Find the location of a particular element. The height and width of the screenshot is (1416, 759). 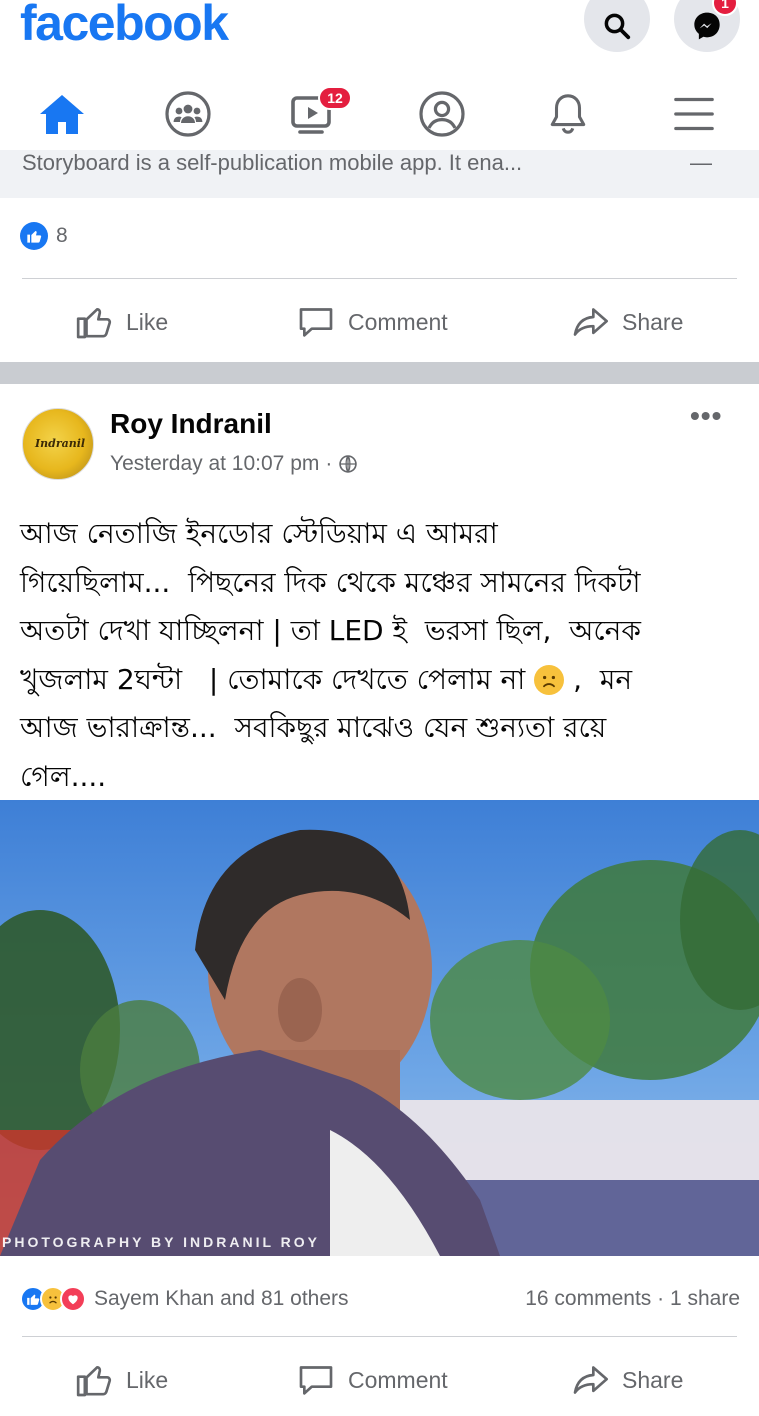

previous-post-like-count: 8 is located at coordinates (44, 236).